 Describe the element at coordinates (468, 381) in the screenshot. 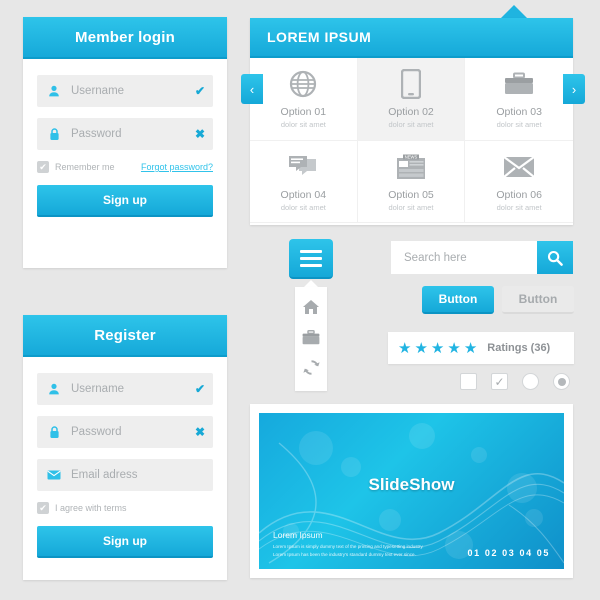

I see `checkbox-unchecked` at that location.